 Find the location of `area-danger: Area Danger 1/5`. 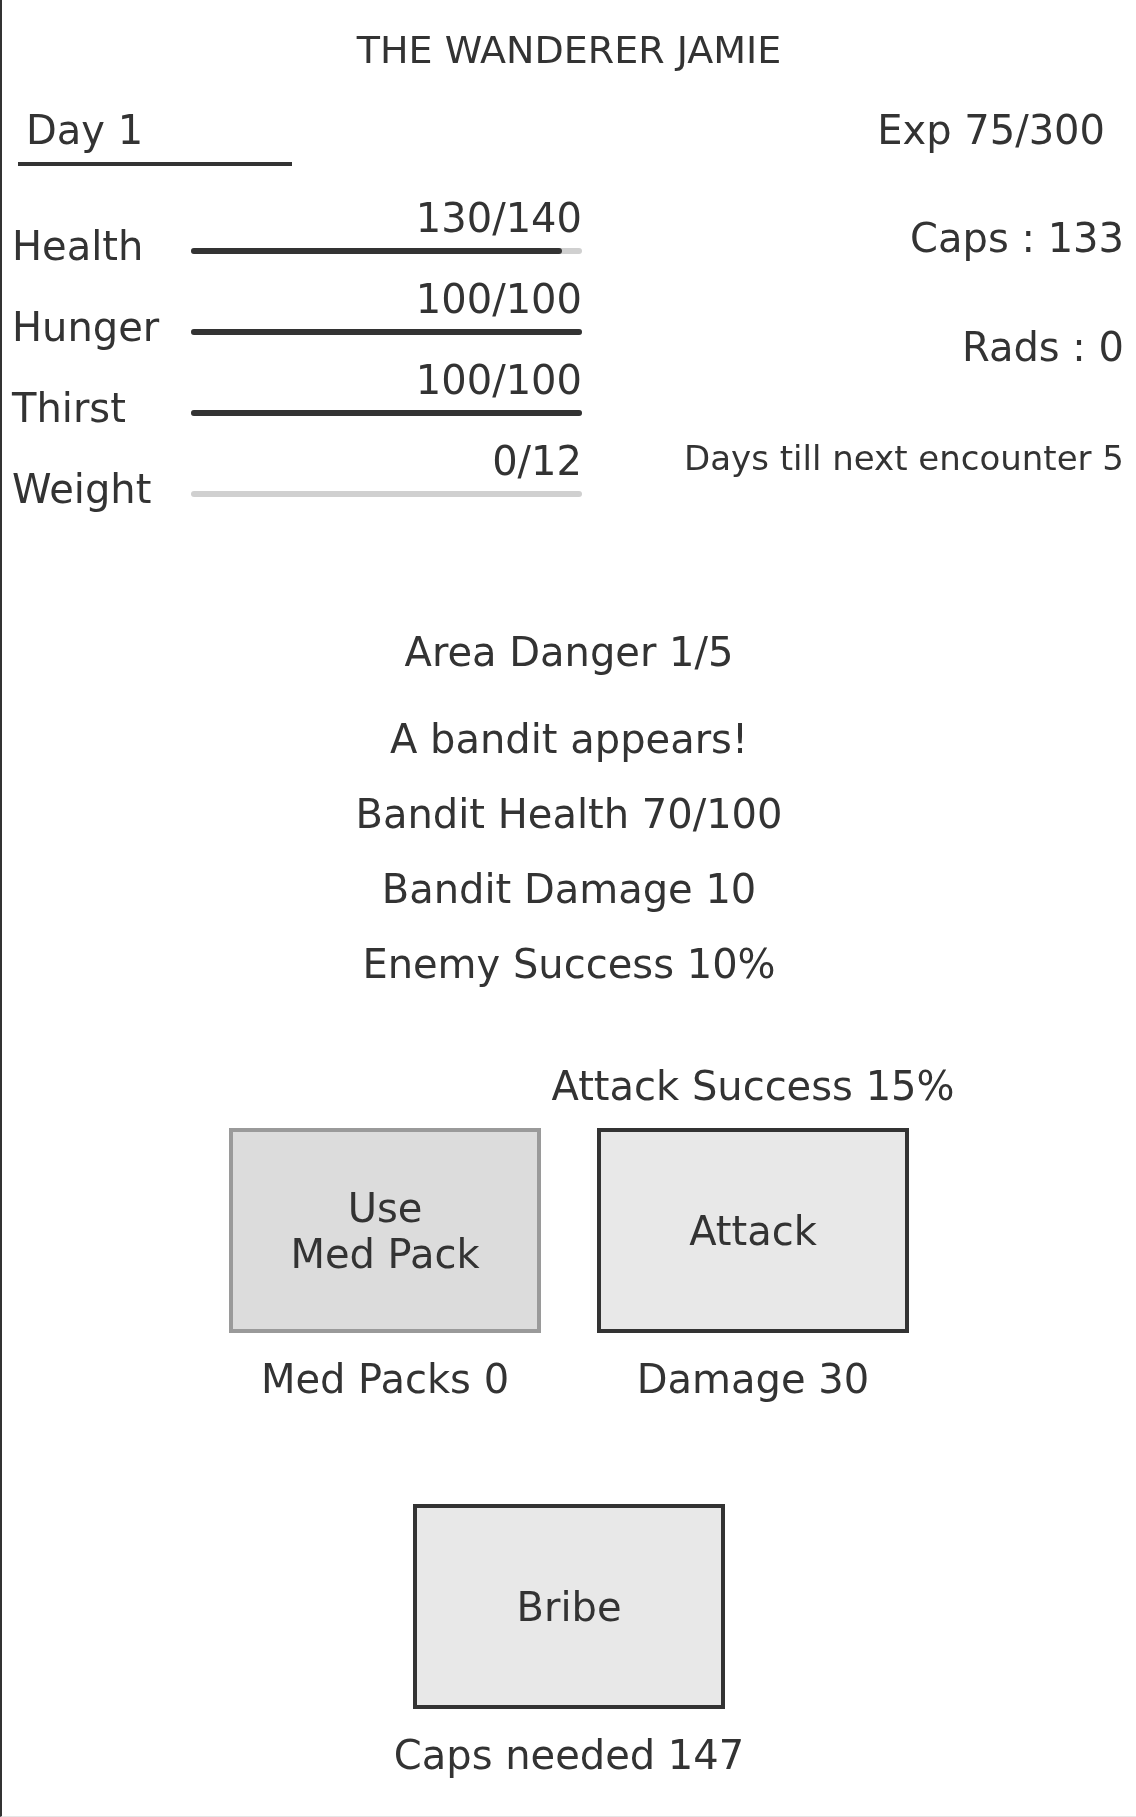

area-danger: Area Danger 1/5 is located at coordinates (569, 652).